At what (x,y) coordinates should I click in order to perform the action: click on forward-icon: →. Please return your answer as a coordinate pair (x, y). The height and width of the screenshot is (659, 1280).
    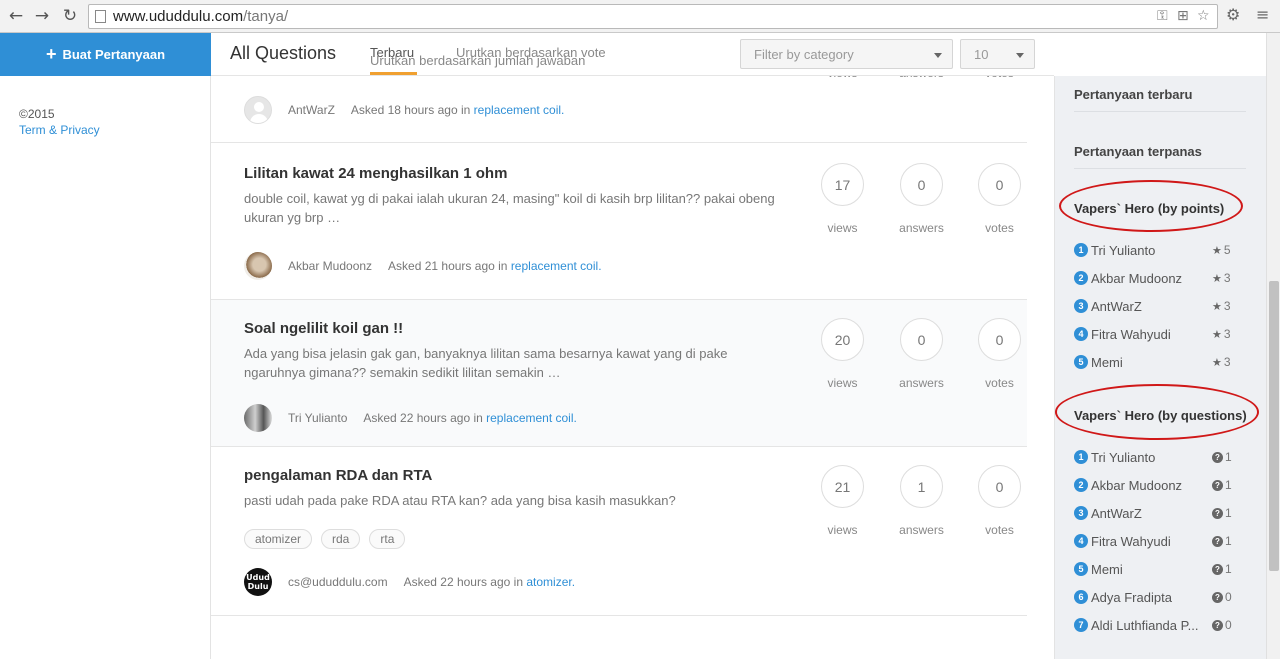
    Looking at the image, I should click on (42, 16).